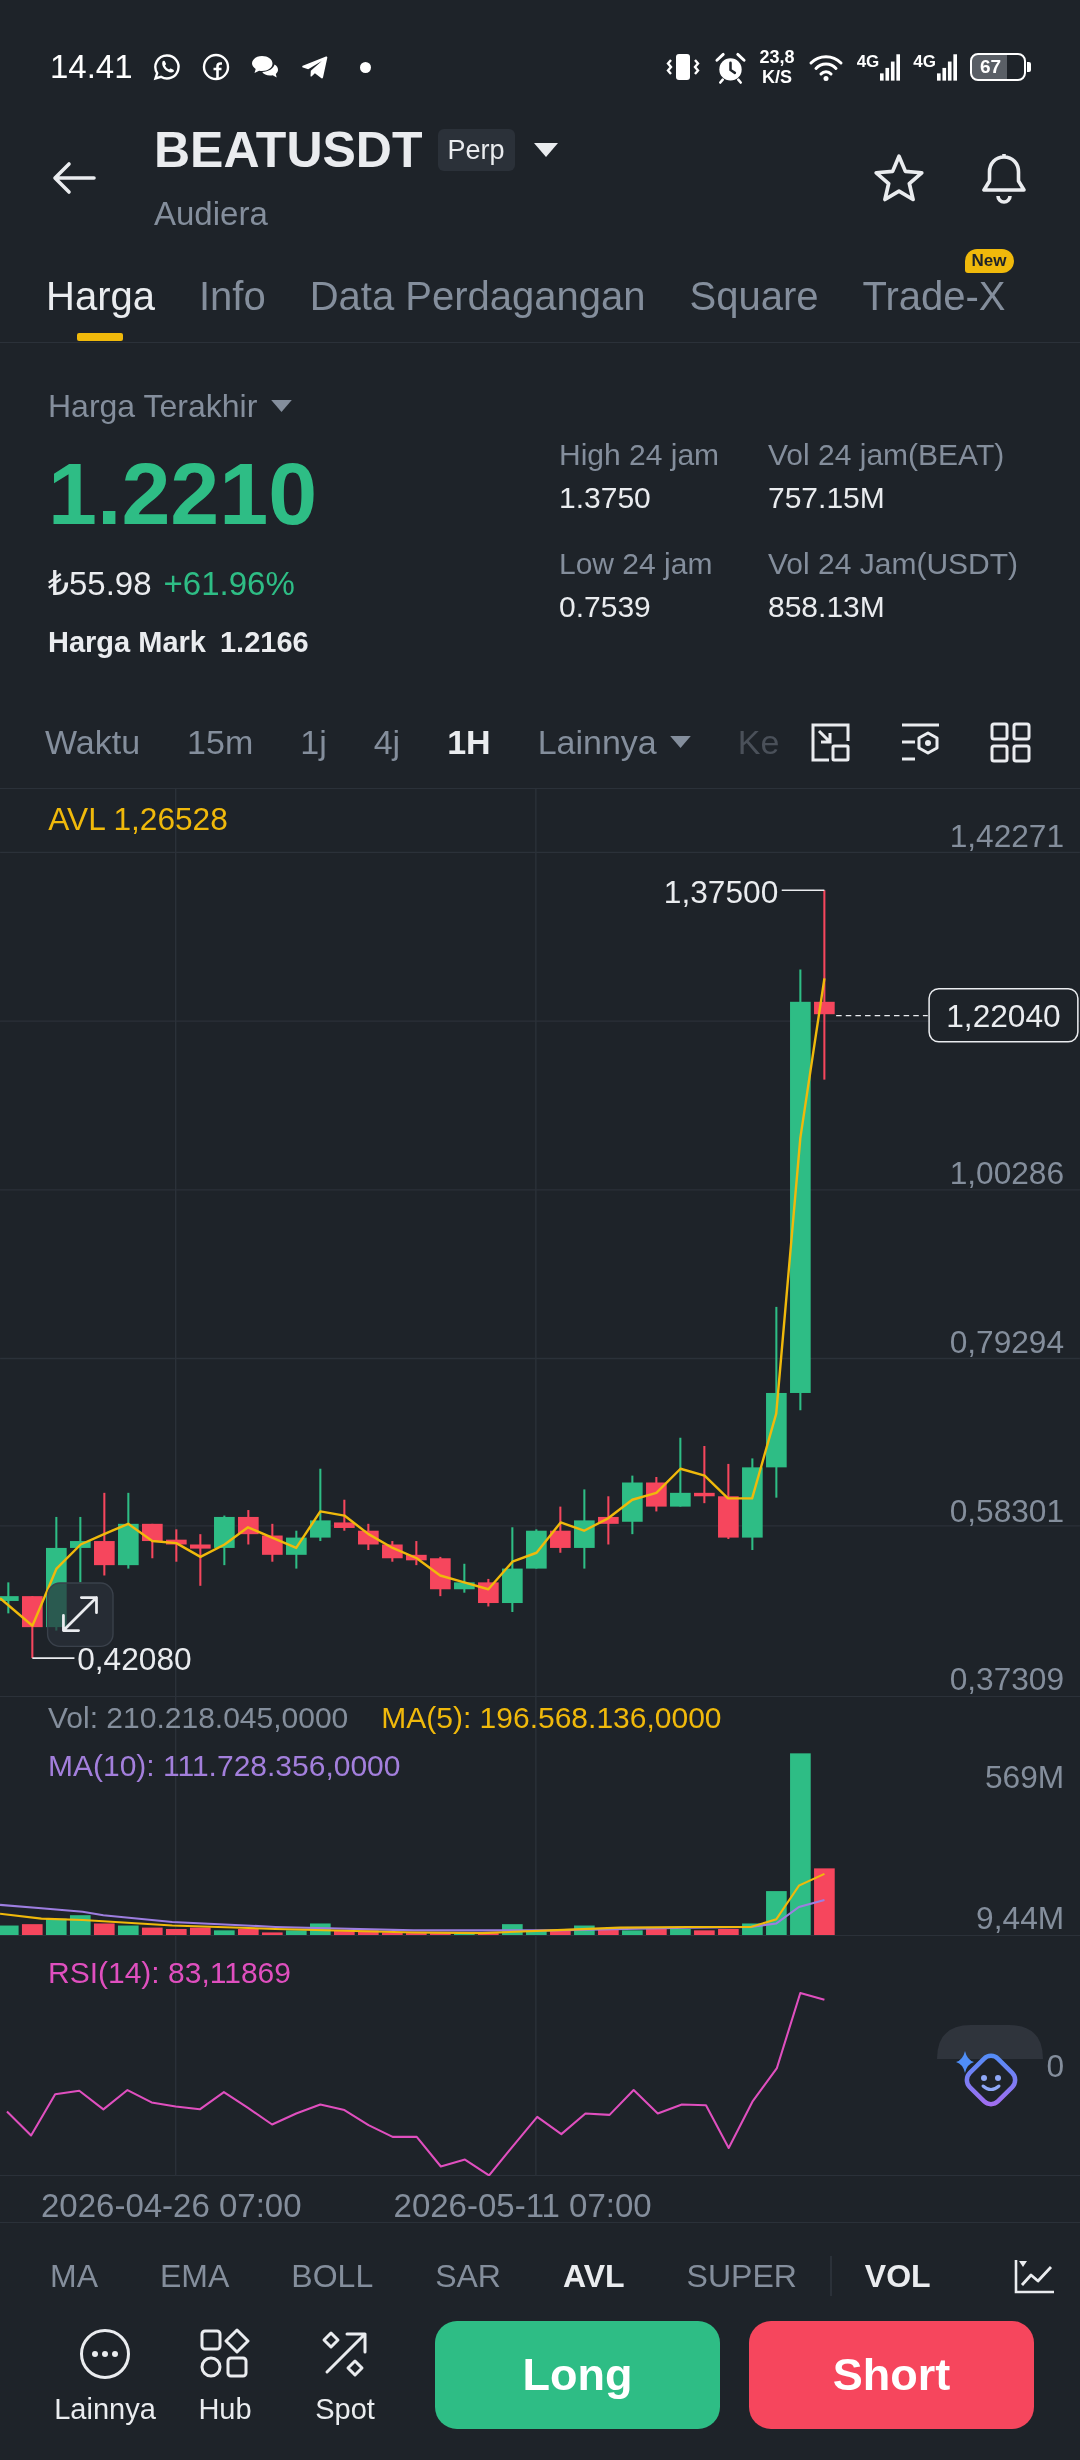  I want to click on price-axis-label: 0,79294, so click(1007, 1342).